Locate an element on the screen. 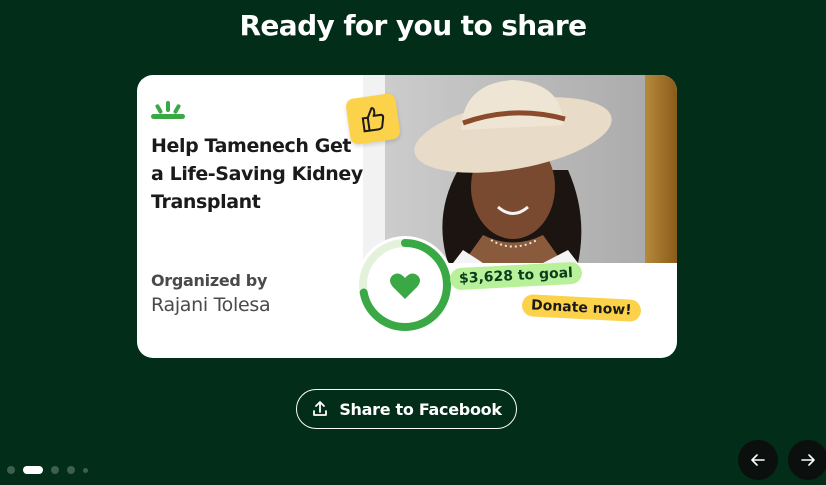 This screenshot has width=826, height=485. share-to-facebook-button: Share to Facebook is located at coordinates (406, 409).